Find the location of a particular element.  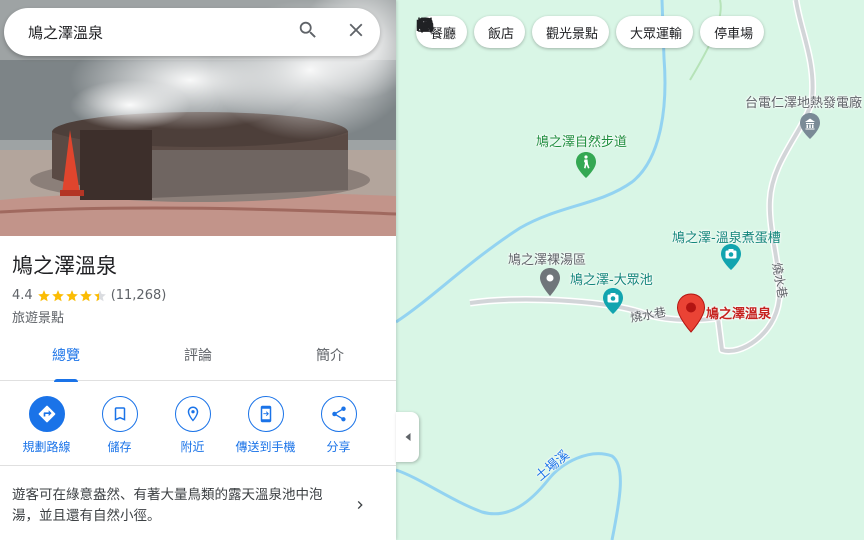

search-button is located at coordinates (308, 32).